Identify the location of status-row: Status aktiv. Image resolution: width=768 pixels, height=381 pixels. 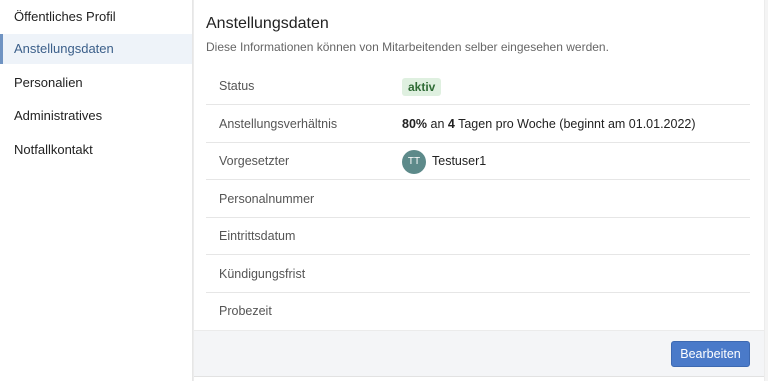
(478, 86).